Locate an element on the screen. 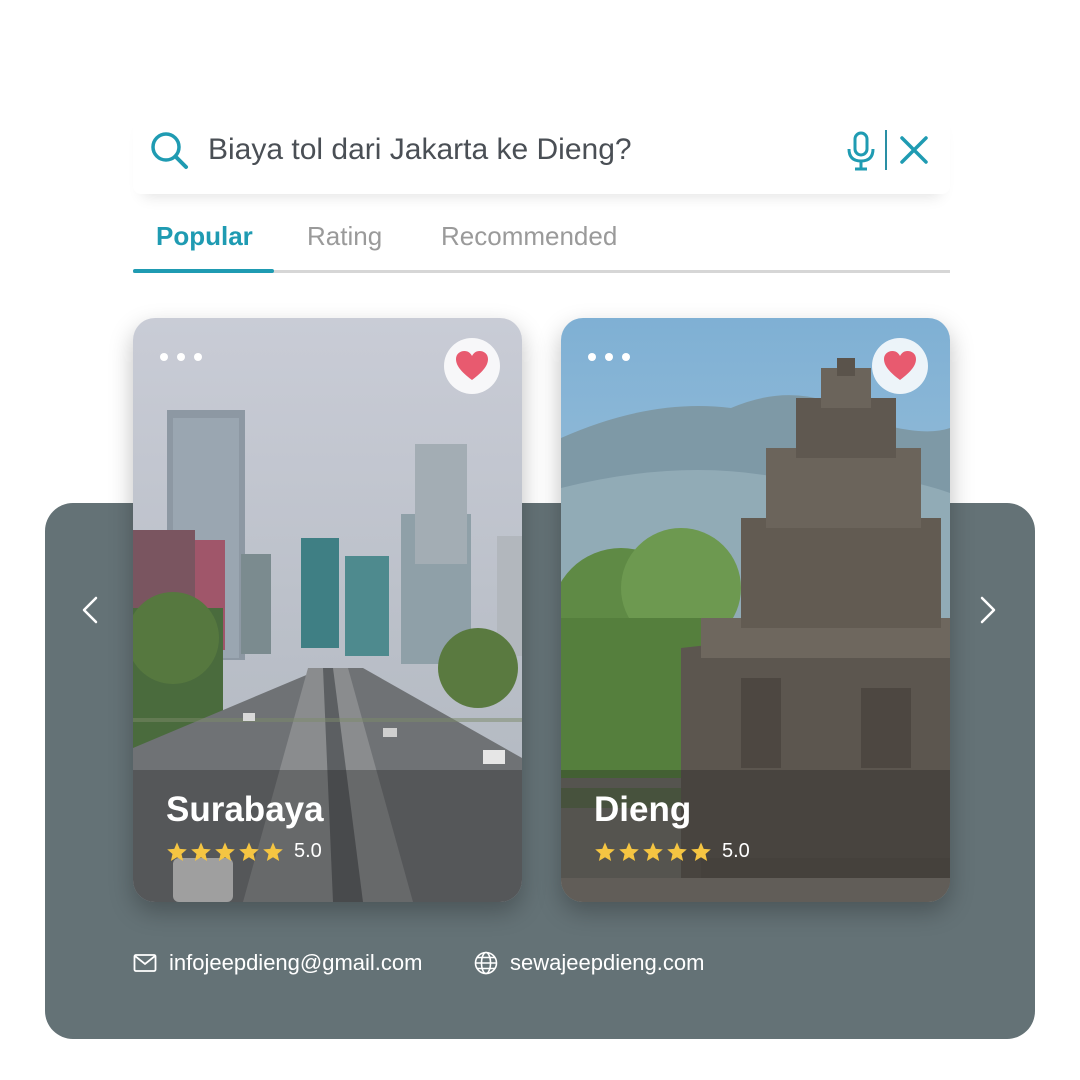 The height and width of the screenshot is (1080, 1080). microphone-icon is located at coordinates (861, 151).